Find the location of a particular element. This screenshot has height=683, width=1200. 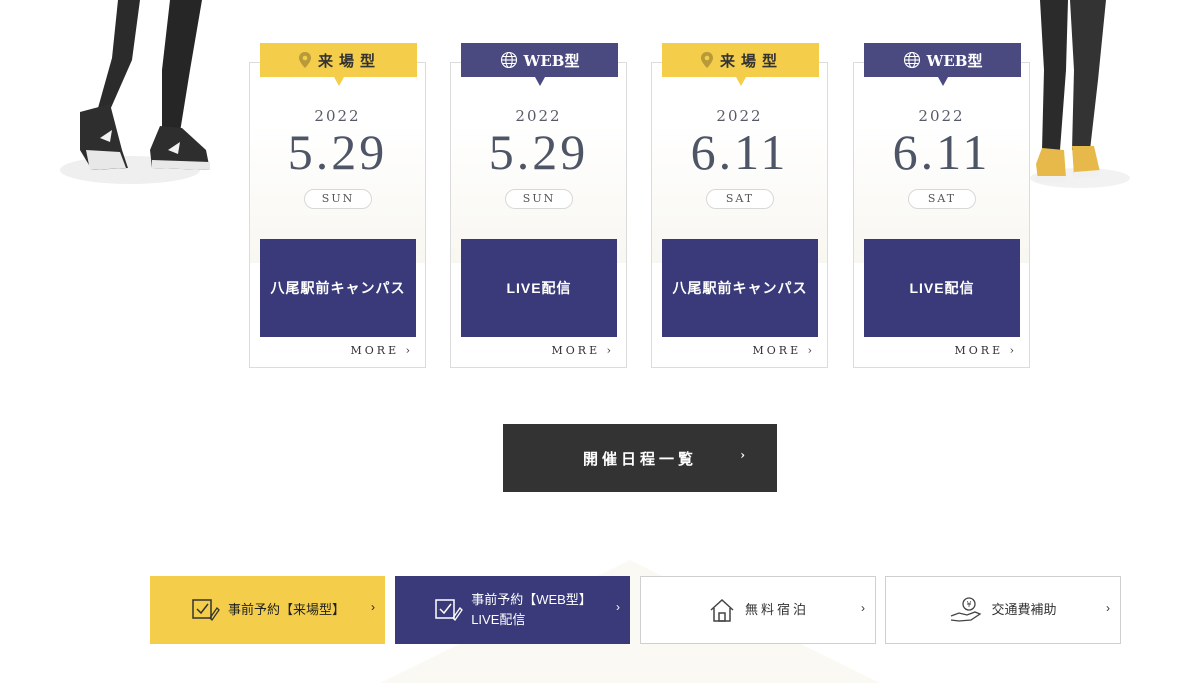

schedule-list-button: 開催日程一覧 › is located at coordinates (640, 458).